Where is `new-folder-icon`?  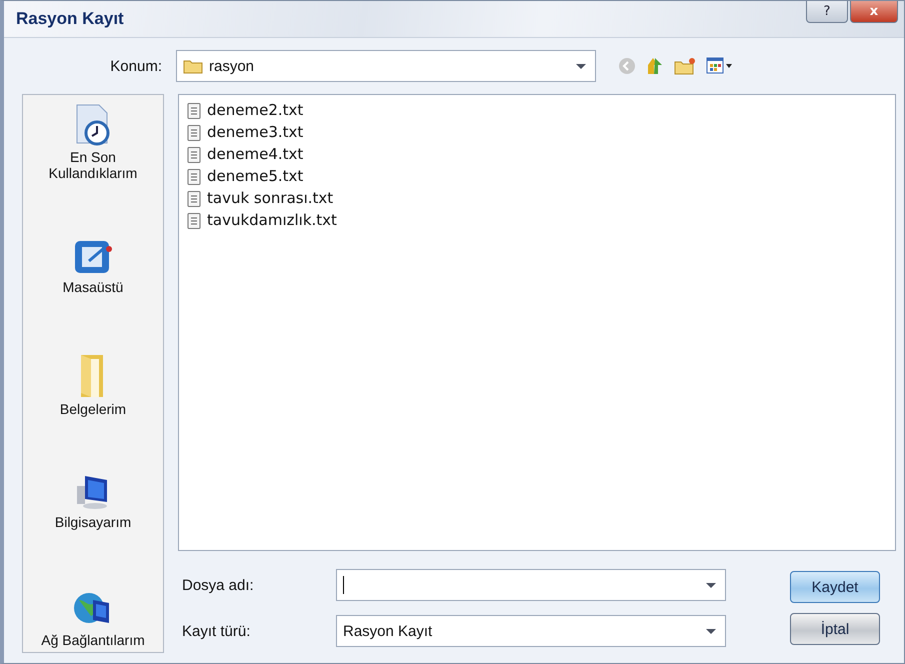 new-folder-icon is located at coordinates (685, 66).